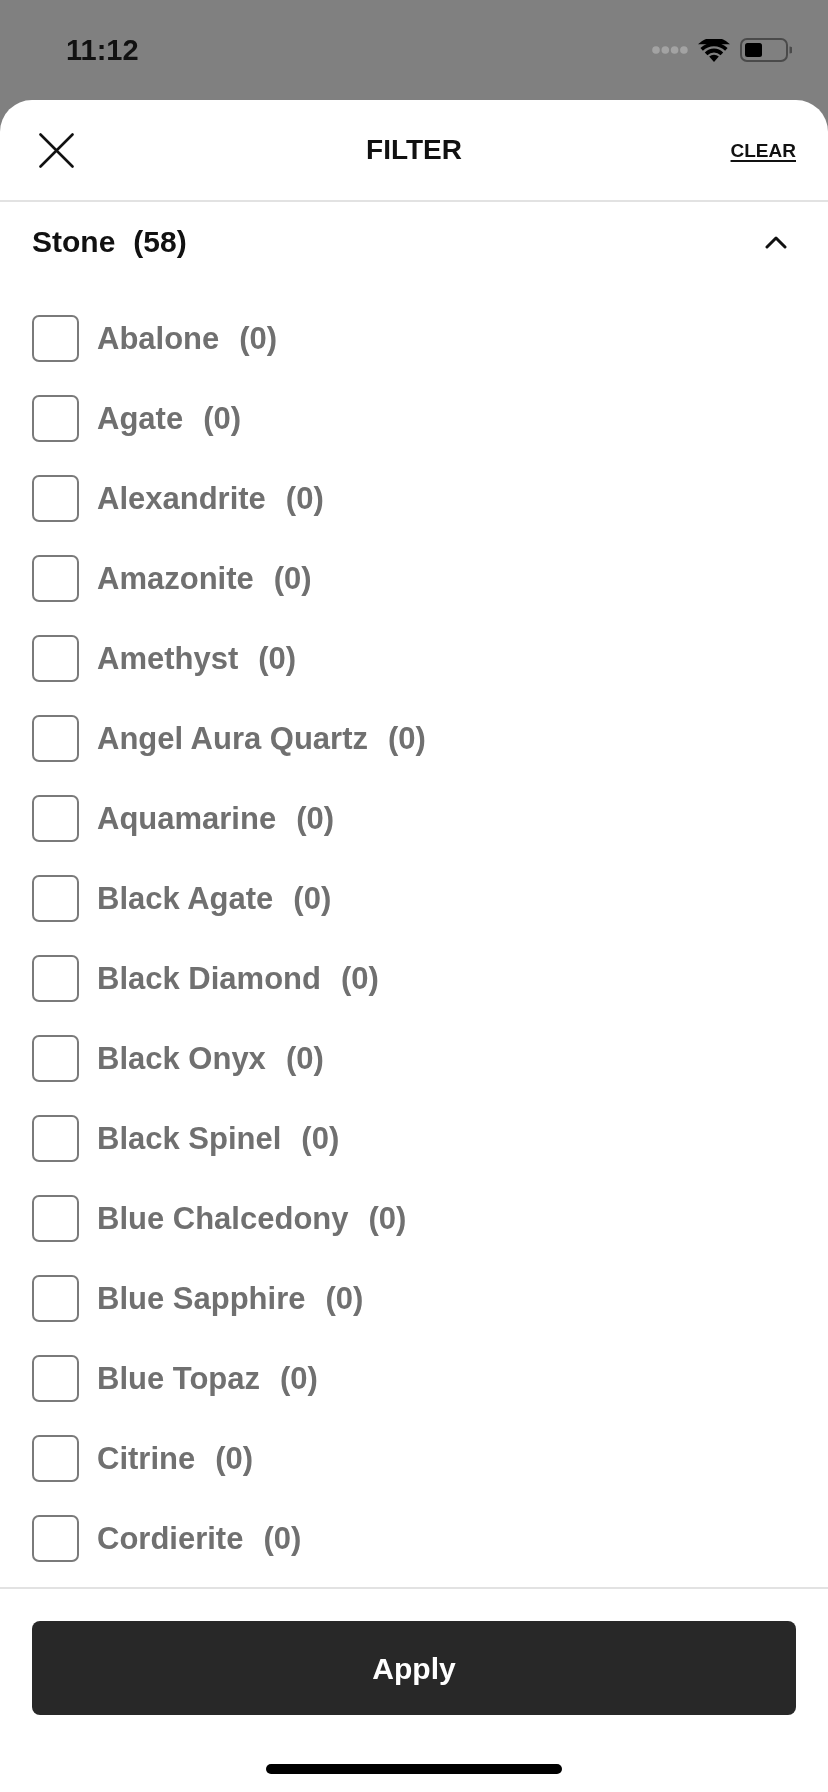 The image size is (828, 1792). Describe the element at coordinates (223, 1218) in the screenshot. I see `option-label: Blue Chalcedony` at that location.